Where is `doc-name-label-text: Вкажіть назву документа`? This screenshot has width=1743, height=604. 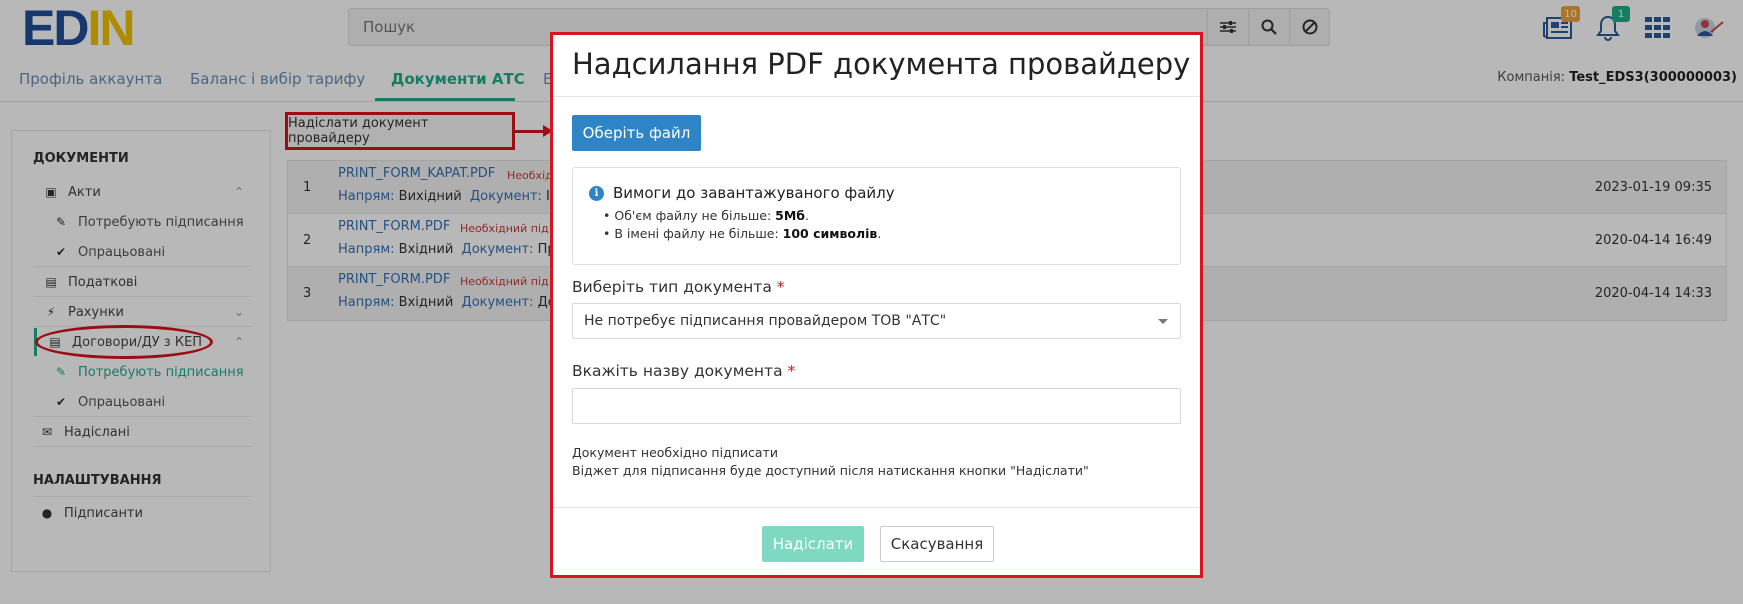
doc-name-label-text: Вкажіть назву документа is located at coordinates (677, 371).